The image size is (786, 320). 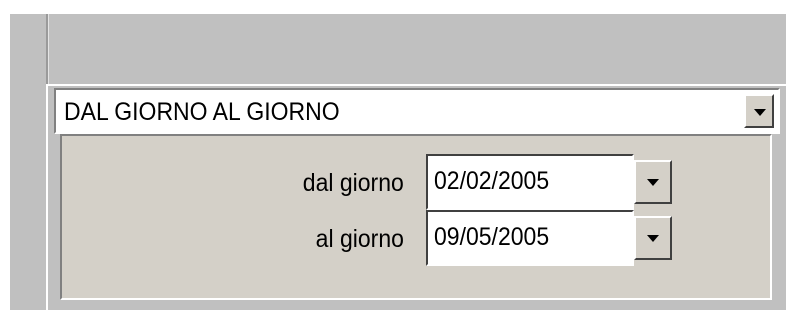 I want to click on from-date-field: 02/02/2005, so click(x=530, y=182).